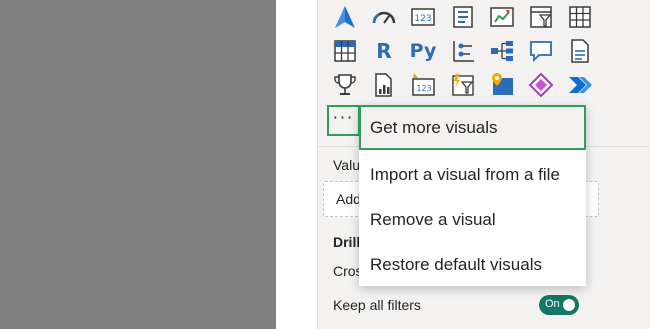 The width and height of the screenshot is (650, 329). What do you see at coordinates (377, 305) in the screenshot?
I see `keep-all-filters-label: Keep all filters` at bounding box center [377, 305].